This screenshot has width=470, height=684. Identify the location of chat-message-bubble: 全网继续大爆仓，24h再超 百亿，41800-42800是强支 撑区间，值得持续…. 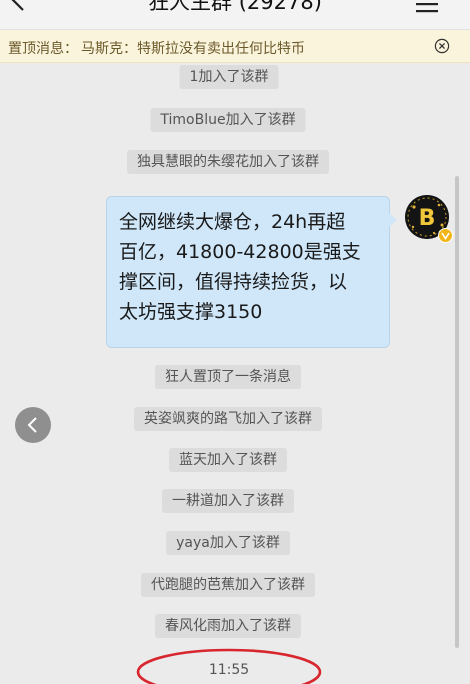
(251, 272).